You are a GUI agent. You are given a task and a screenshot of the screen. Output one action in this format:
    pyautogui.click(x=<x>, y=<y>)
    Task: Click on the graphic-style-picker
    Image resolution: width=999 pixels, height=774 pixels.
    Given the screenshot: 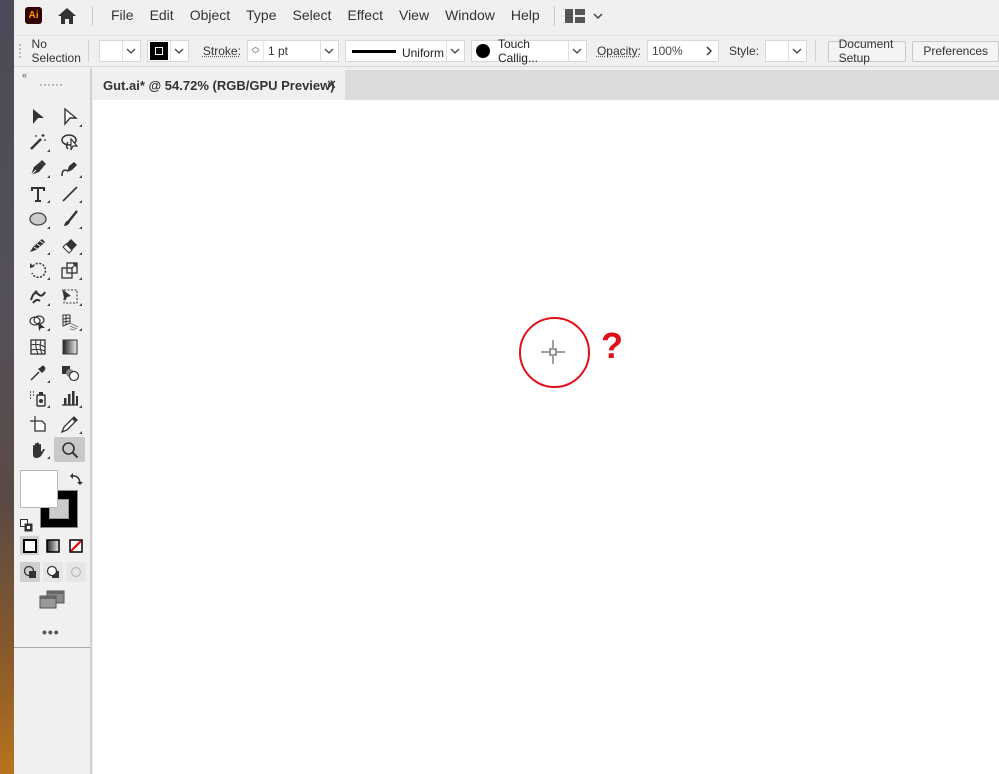 What is the action you would take?
    pyautogui.click(x=785, y=51)
    